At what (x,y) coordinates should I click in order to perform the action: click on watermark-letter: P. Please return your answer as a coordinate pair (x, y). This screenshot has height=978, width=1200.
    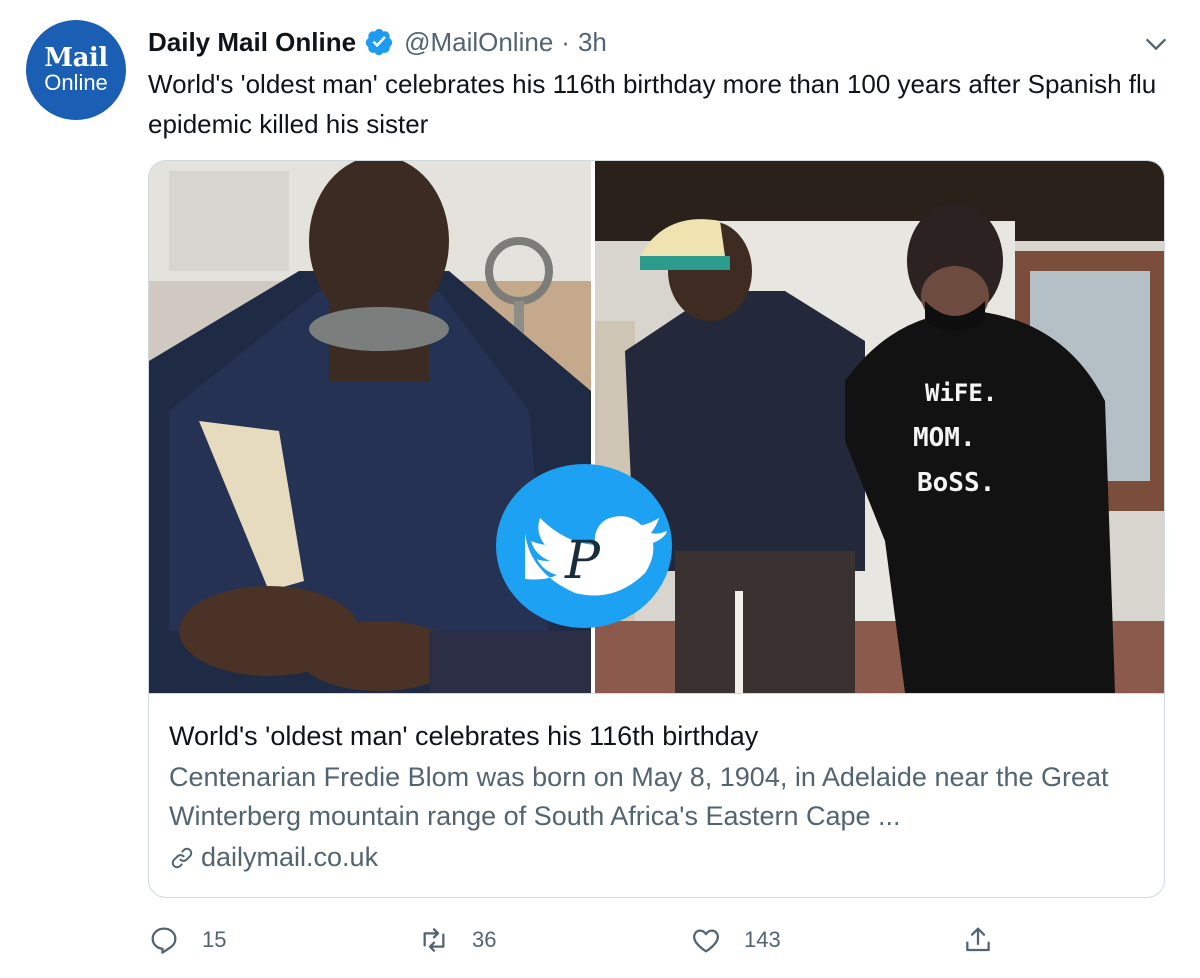
    Looking at the image, I should click on (582, 561).